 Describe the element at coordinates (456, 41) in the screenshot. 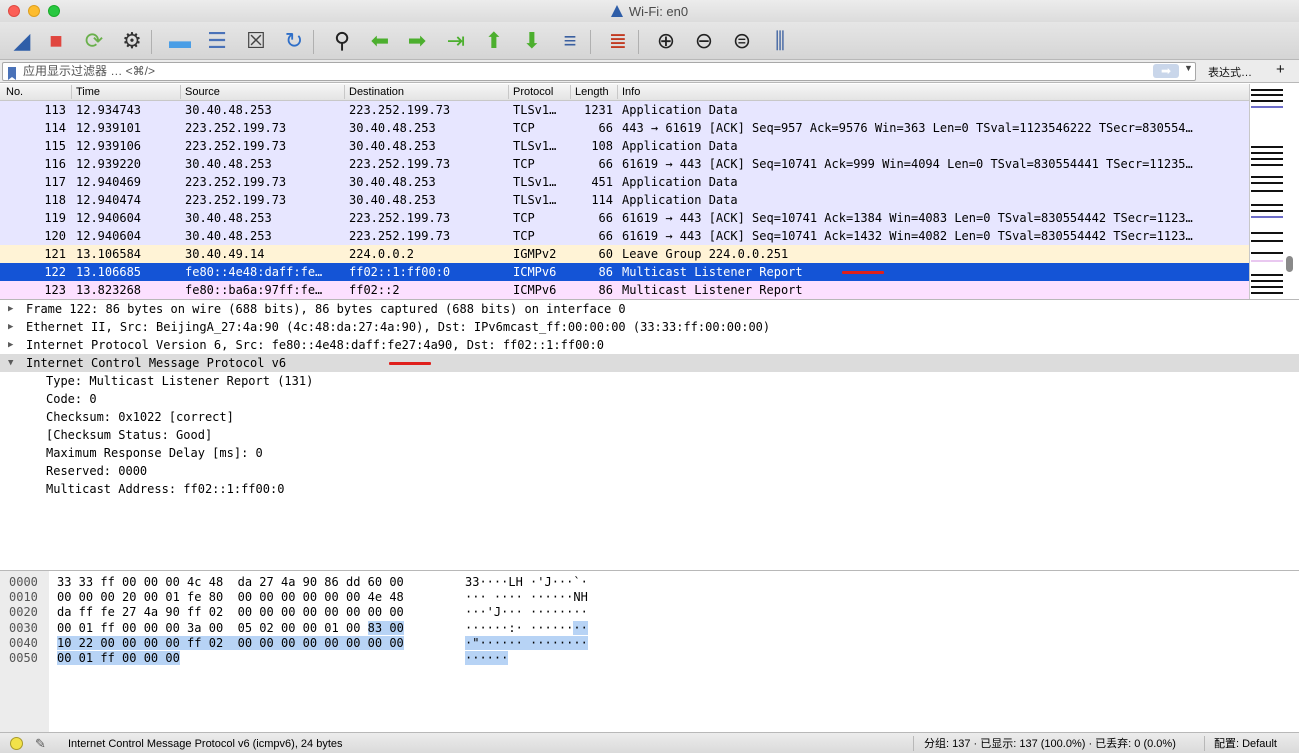

I see `go-to-packet-button: ⇥` at that location.